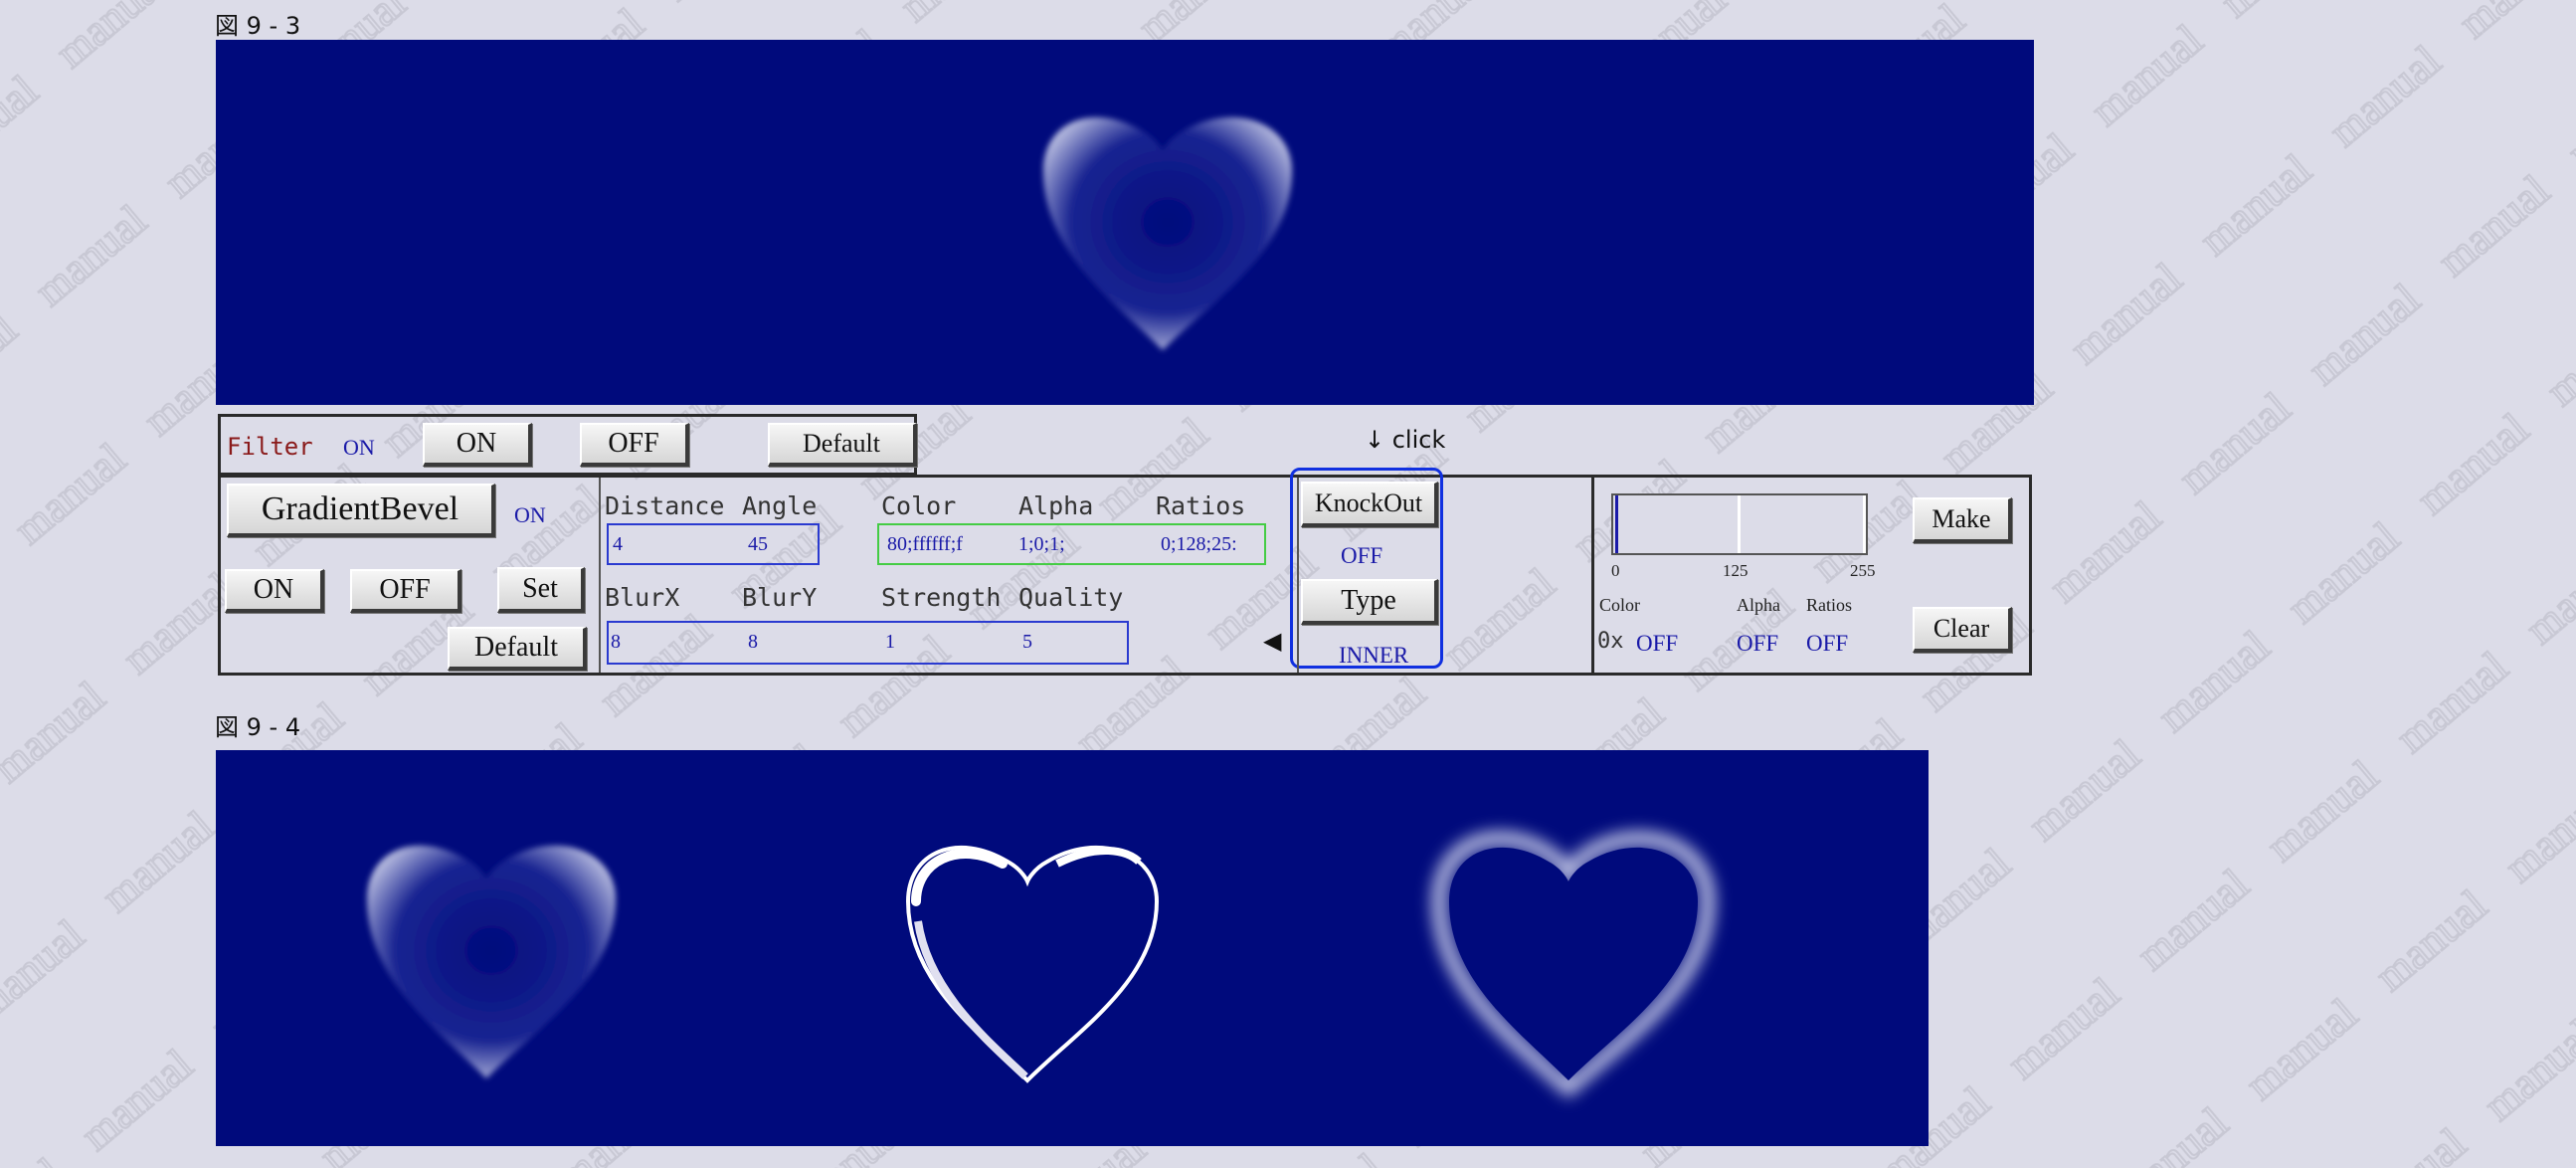 The image size is (2576, 1168). Describe the element at coordinates (1827, 644) in the screenshot. I see `editor-ratios-value: OFF` at that location.